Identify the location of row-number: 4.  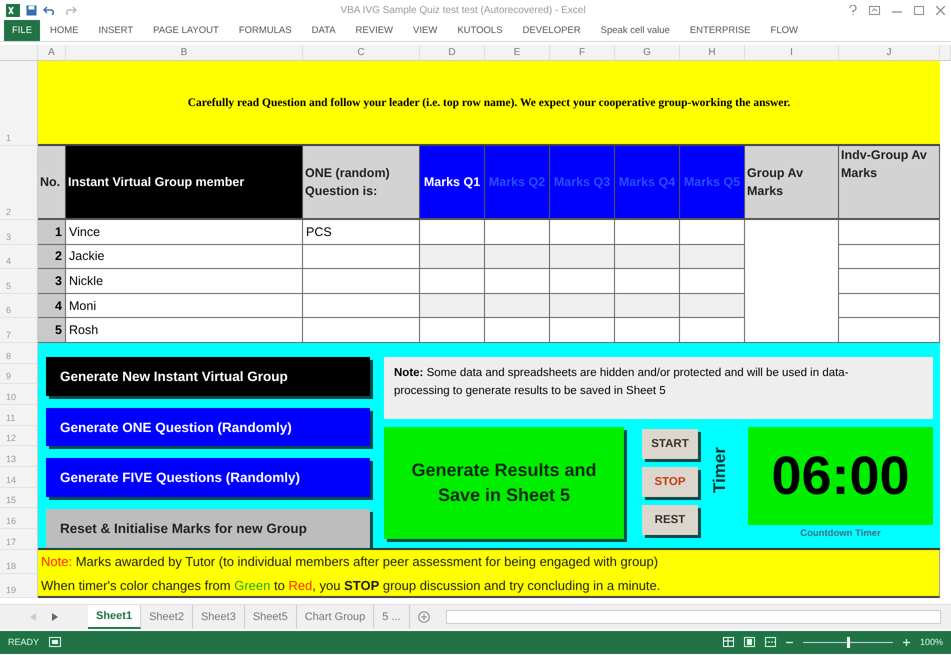
(19, 257).